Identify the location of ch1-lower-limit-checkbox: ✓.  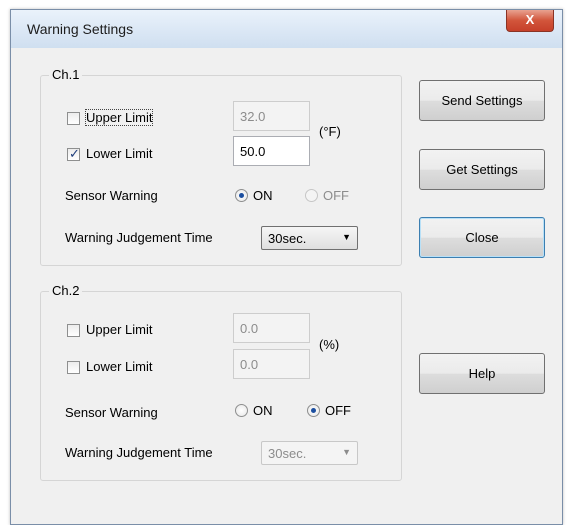
(73, 153).